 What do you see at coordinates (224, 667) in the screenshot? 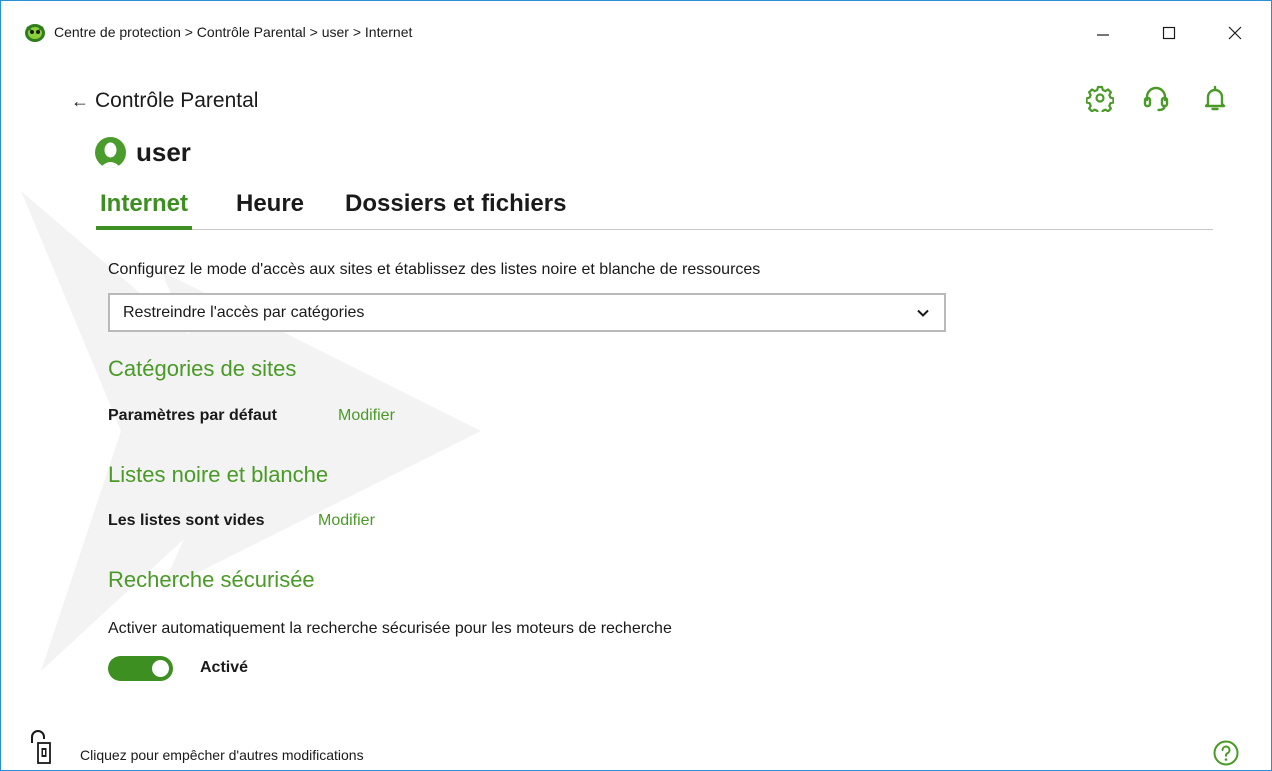
I see `safe-search-state-label: Activé` at bounding box center [224, 667].